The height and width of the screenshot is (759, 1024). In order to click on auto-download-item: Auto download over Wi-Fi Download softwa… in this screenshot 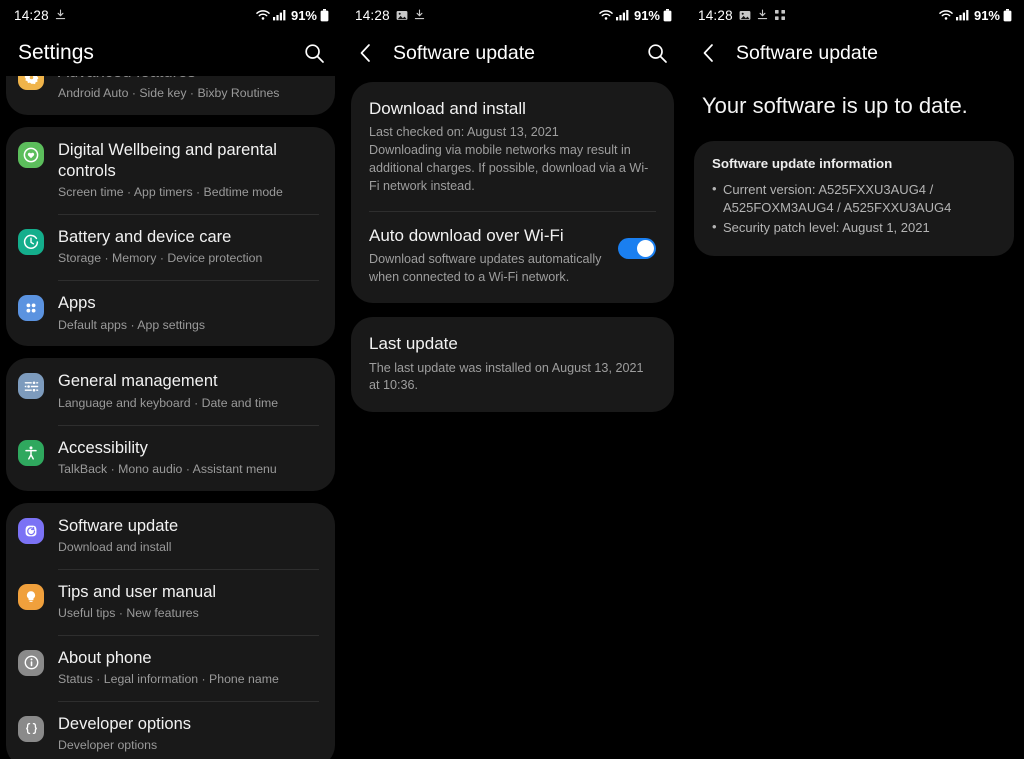, I will do `click(512, 256)`.